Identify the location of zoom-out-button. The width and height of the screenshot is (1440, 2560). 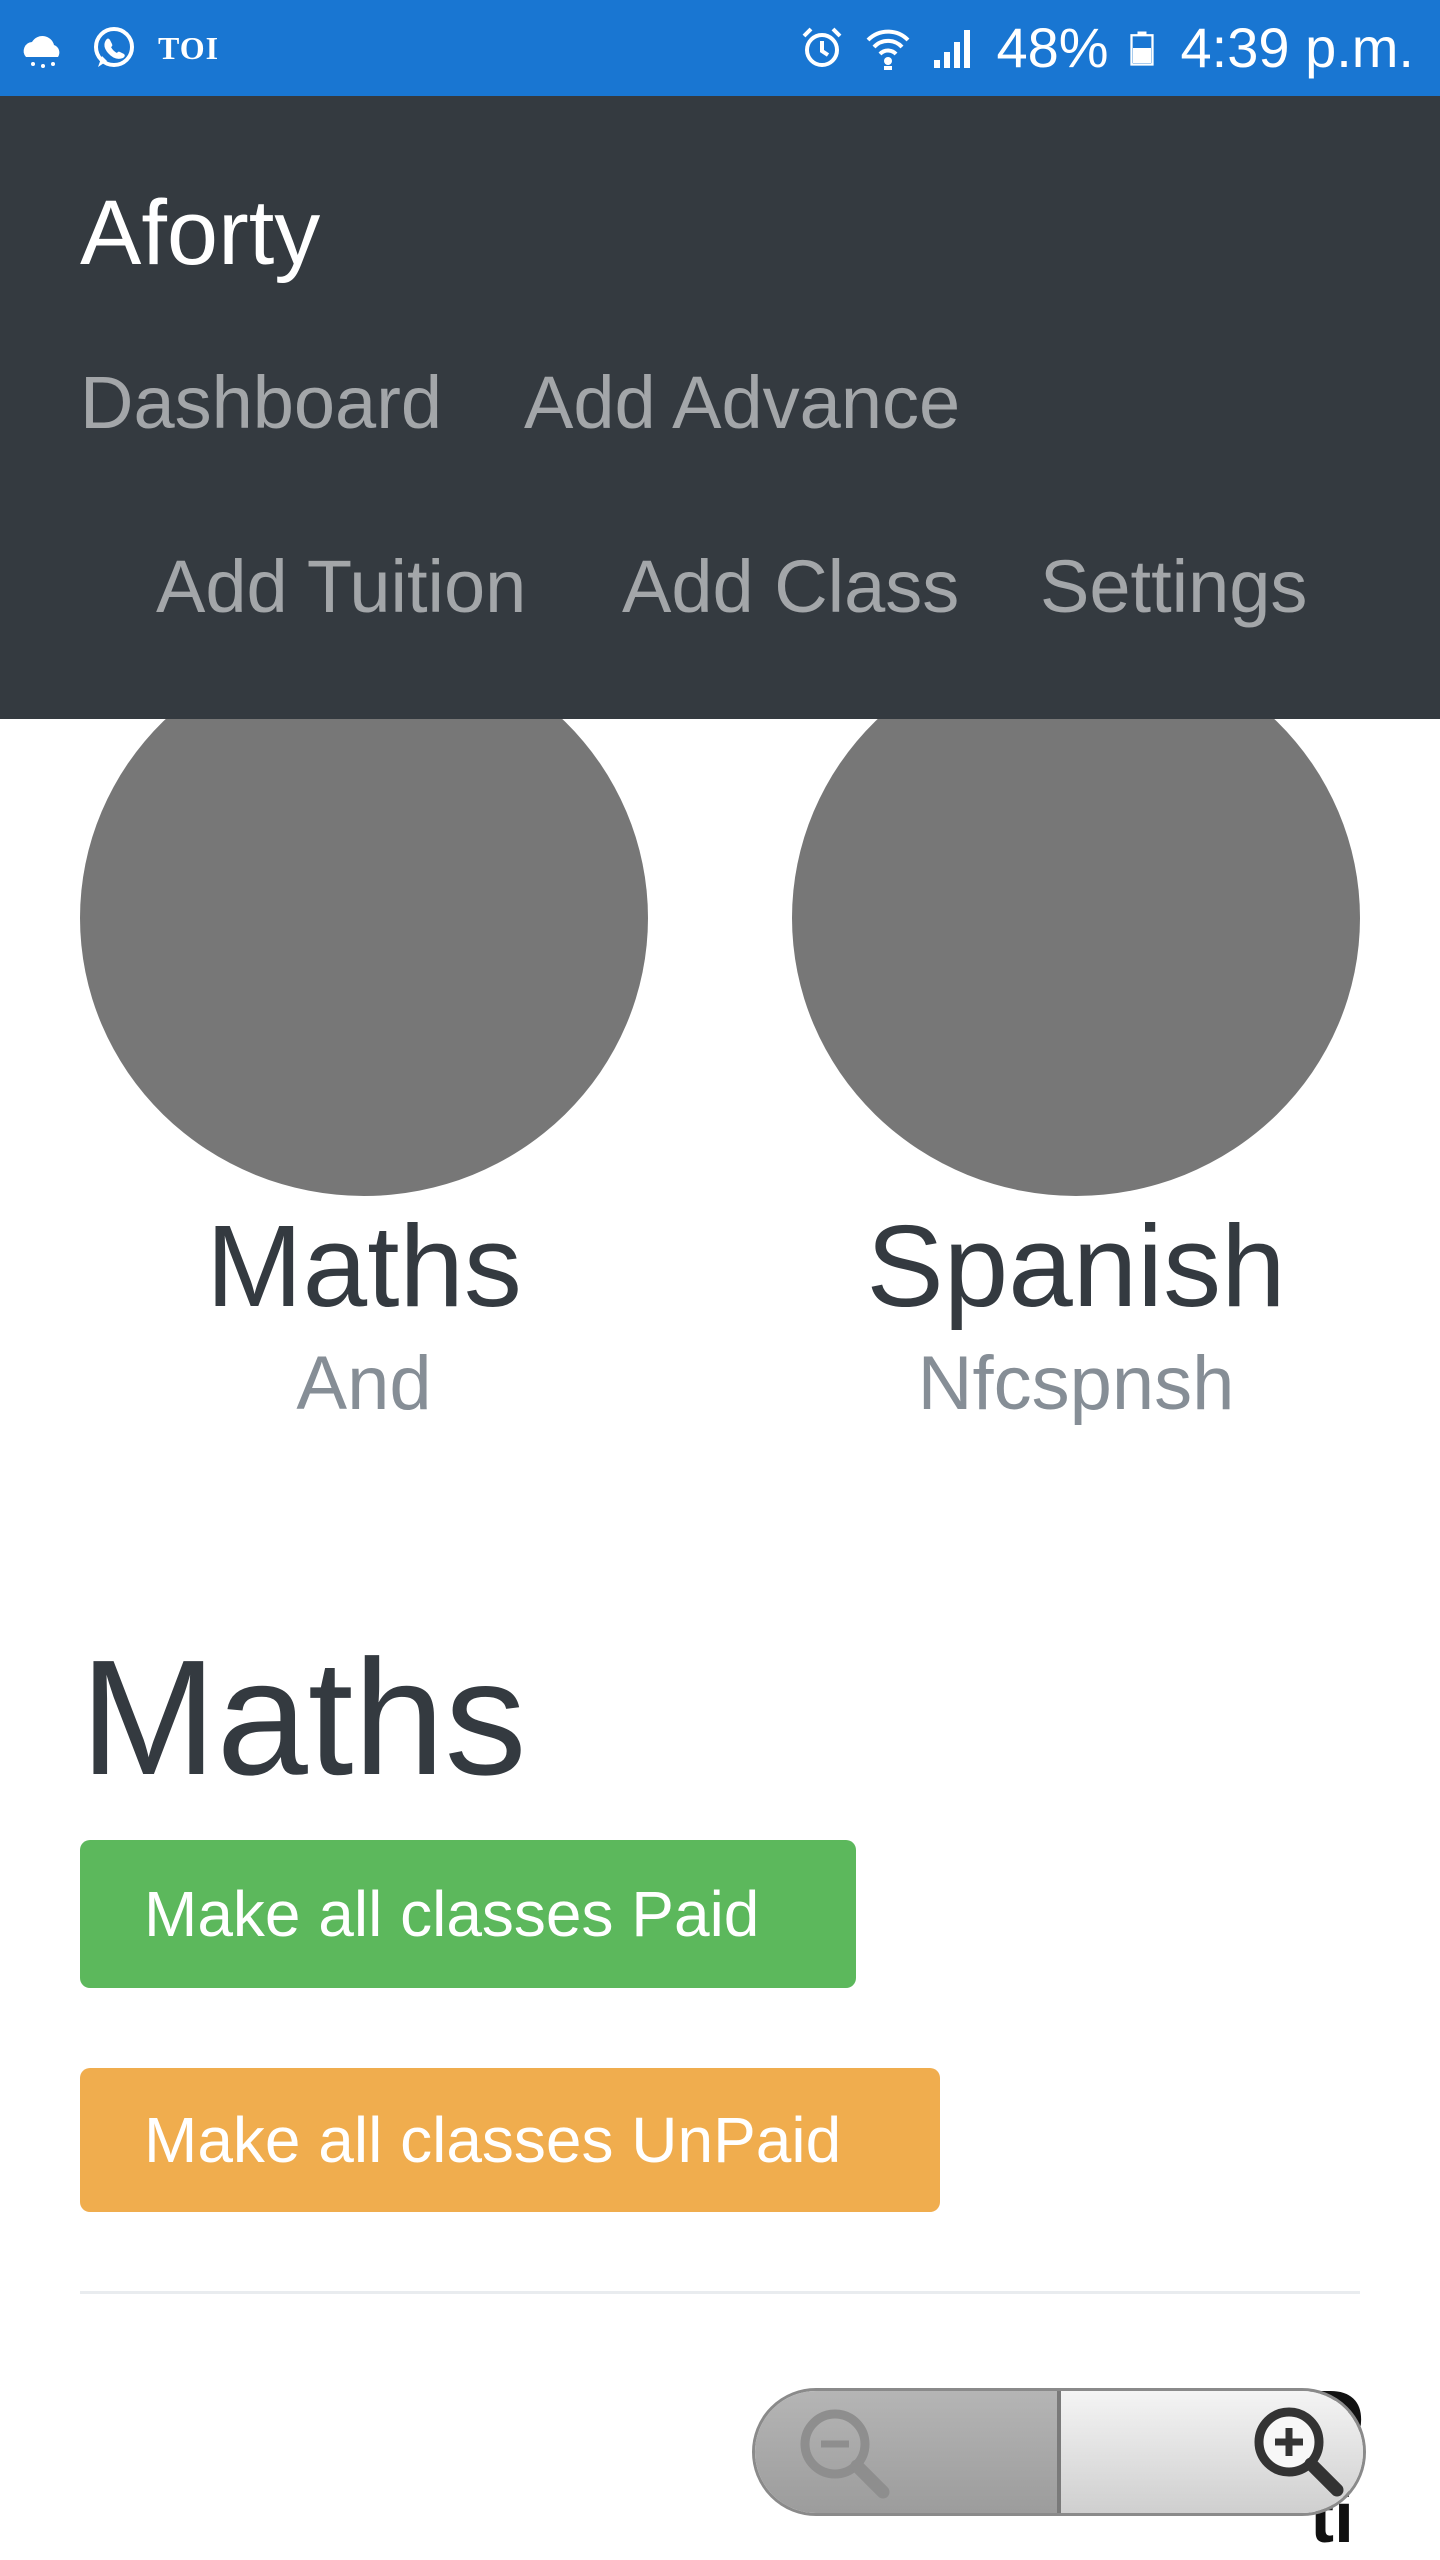
(908, 2452).